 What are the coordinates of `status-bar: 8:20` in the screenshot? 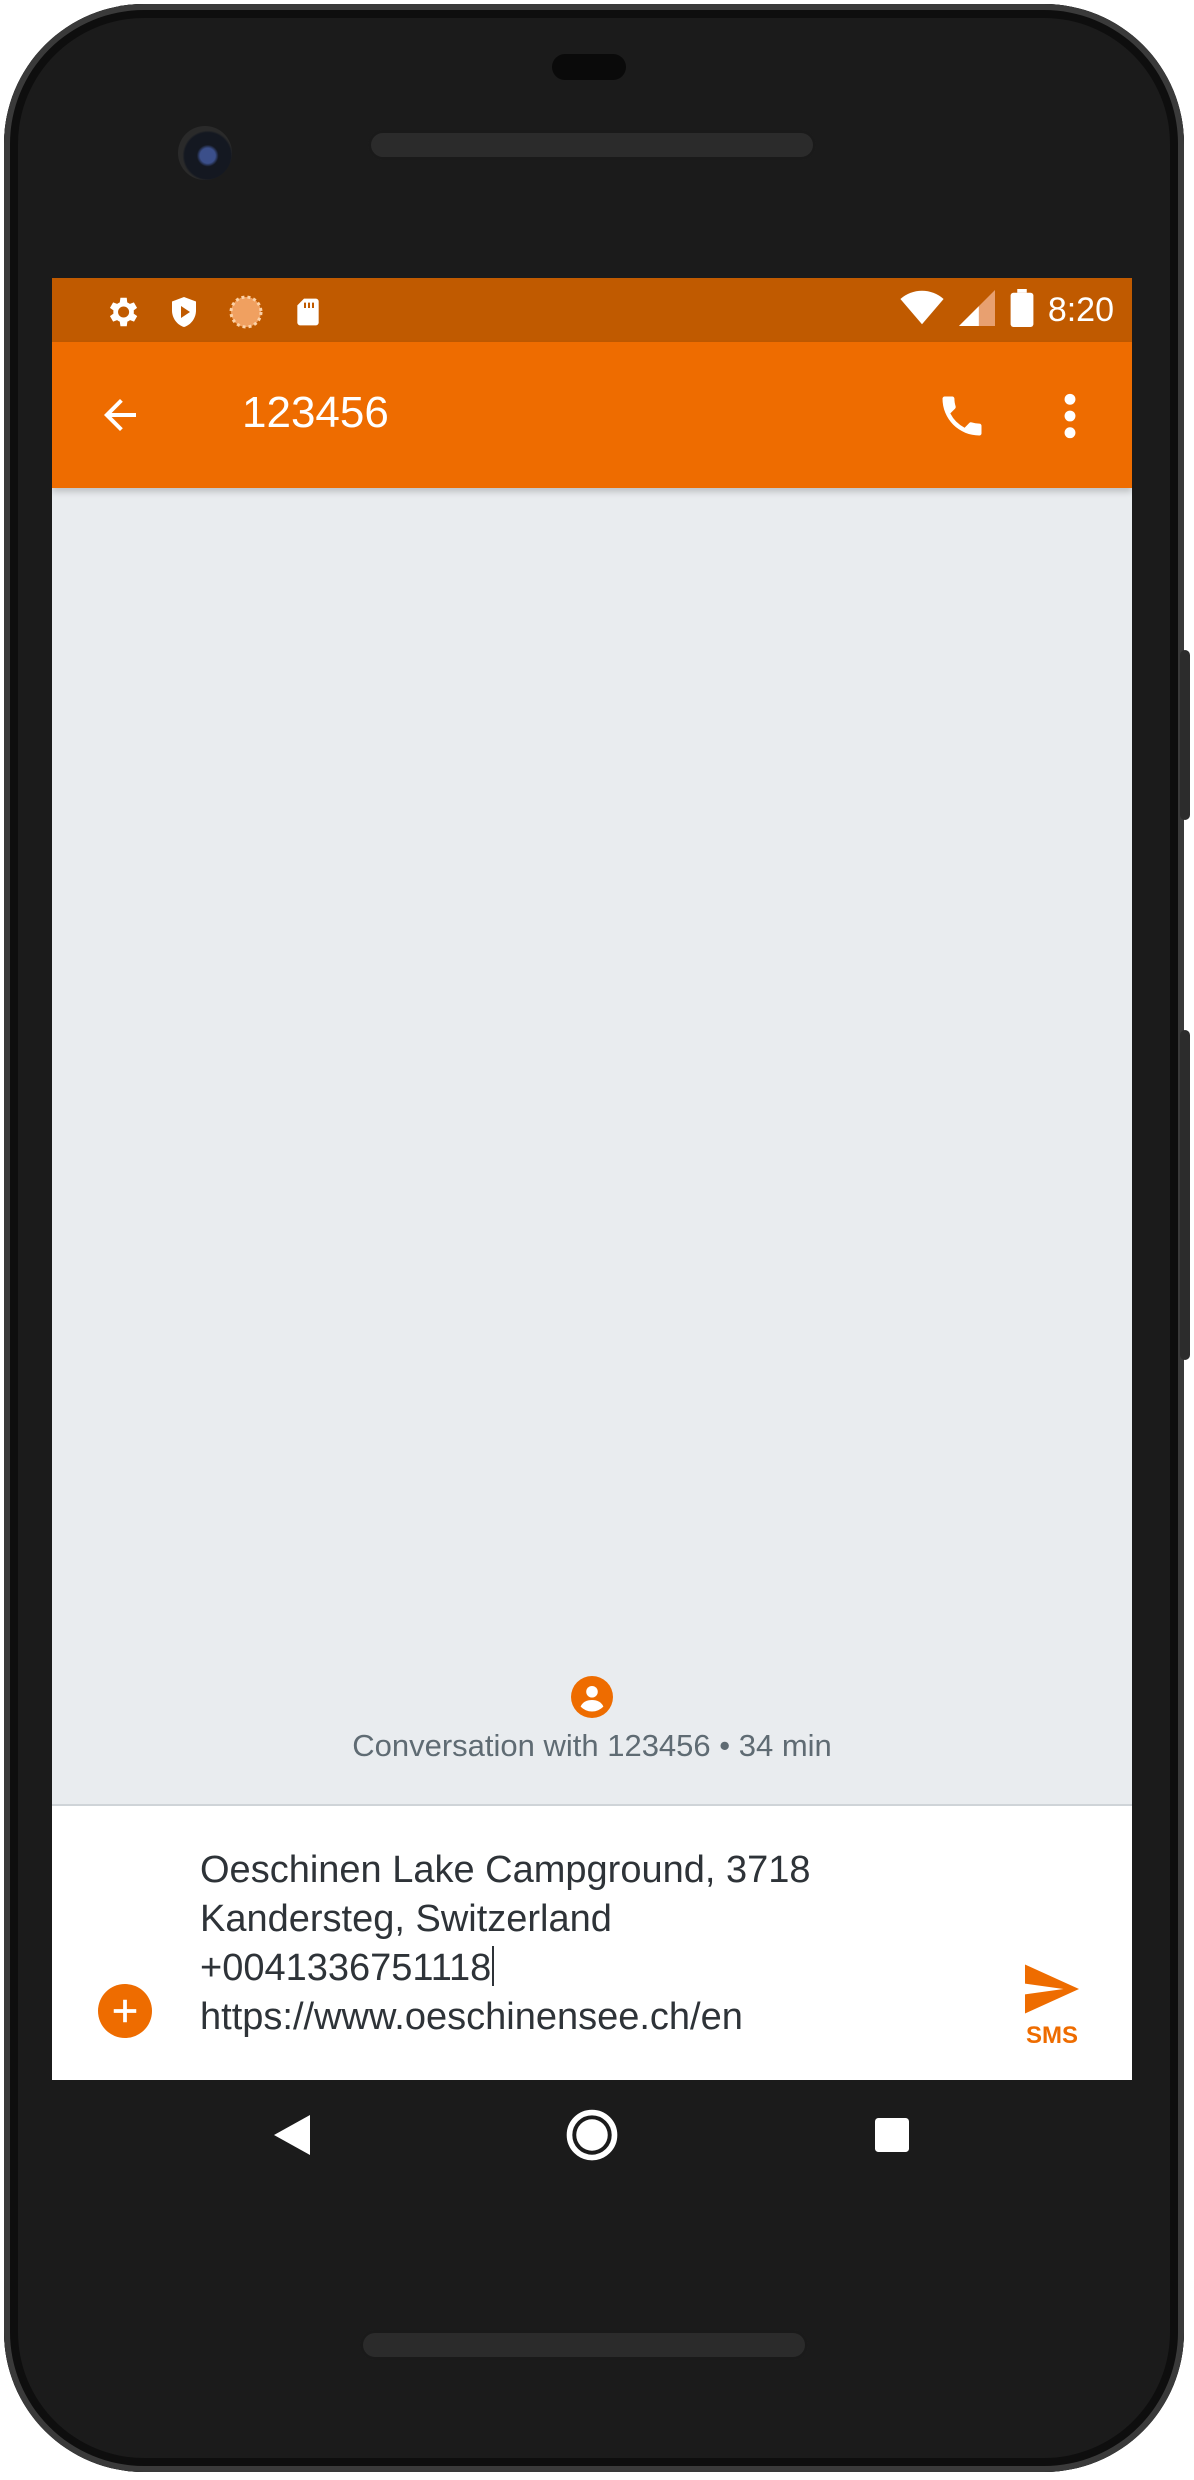 It's located at (592, 310).